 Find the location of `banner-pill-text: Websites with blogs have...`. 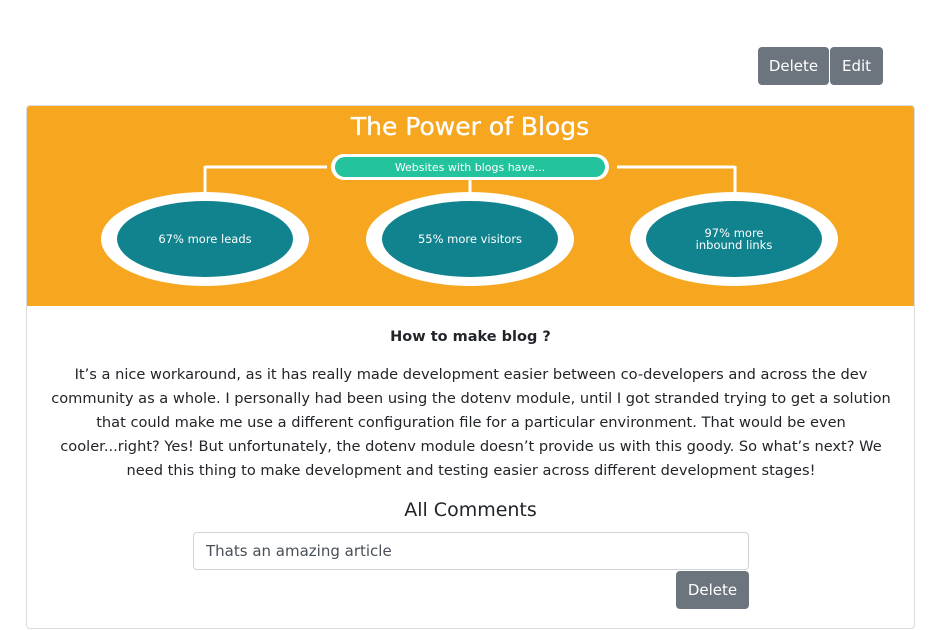

banner-pill-text: Websites with blogs have... is located at coordinates (470, 167).